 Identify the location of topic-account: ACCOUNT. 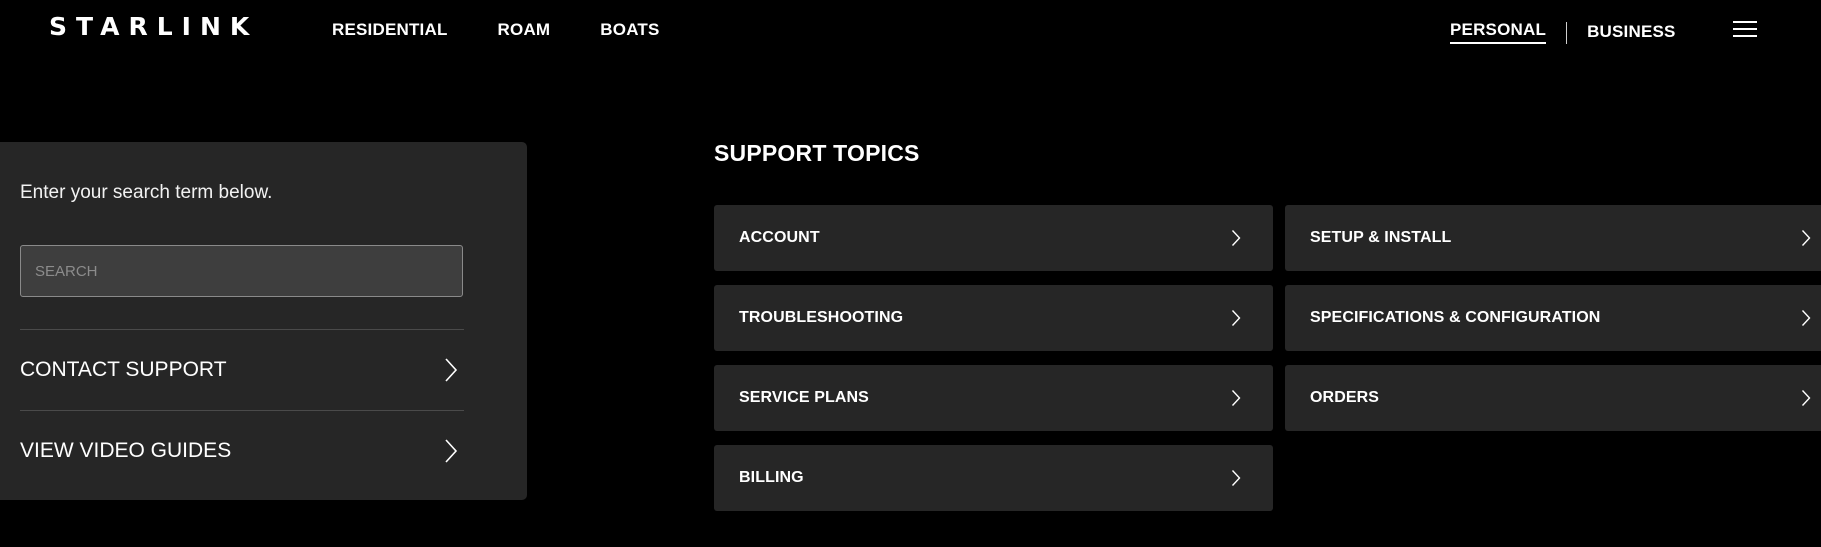
(993, 238).